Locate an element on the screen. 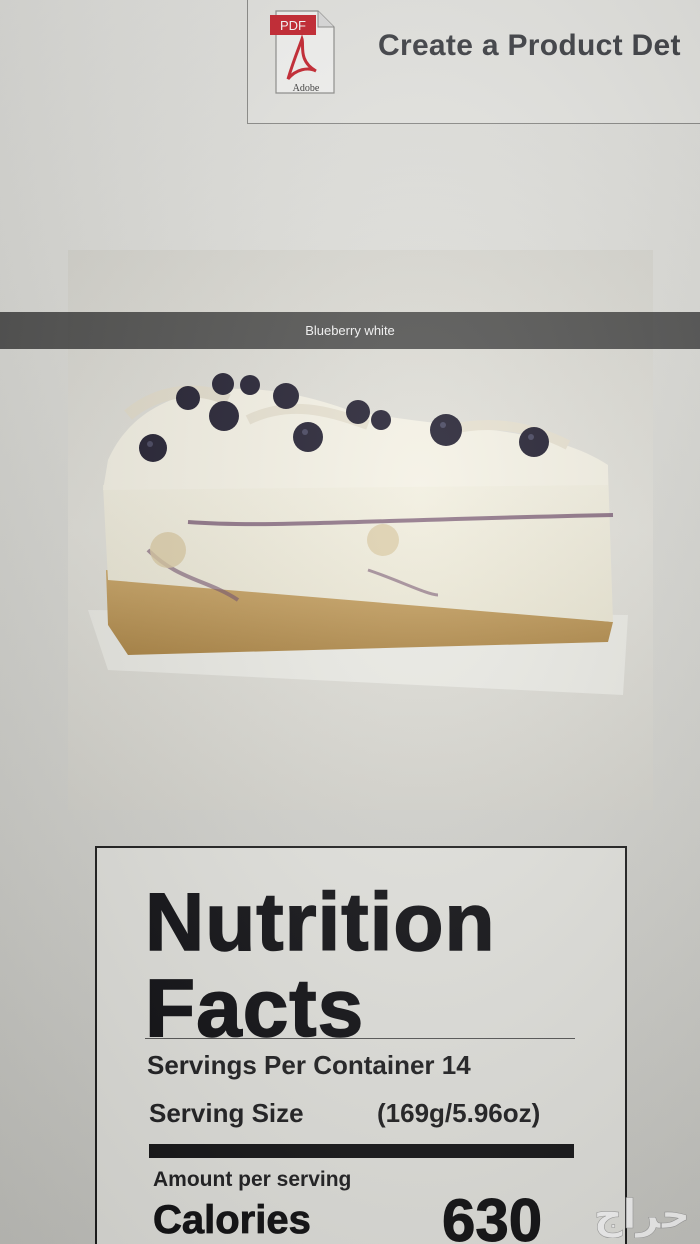 Image resolution: width=700 pixels, height=1244 pixels. calories-label: Calories is located at coordinates (232, 1220).